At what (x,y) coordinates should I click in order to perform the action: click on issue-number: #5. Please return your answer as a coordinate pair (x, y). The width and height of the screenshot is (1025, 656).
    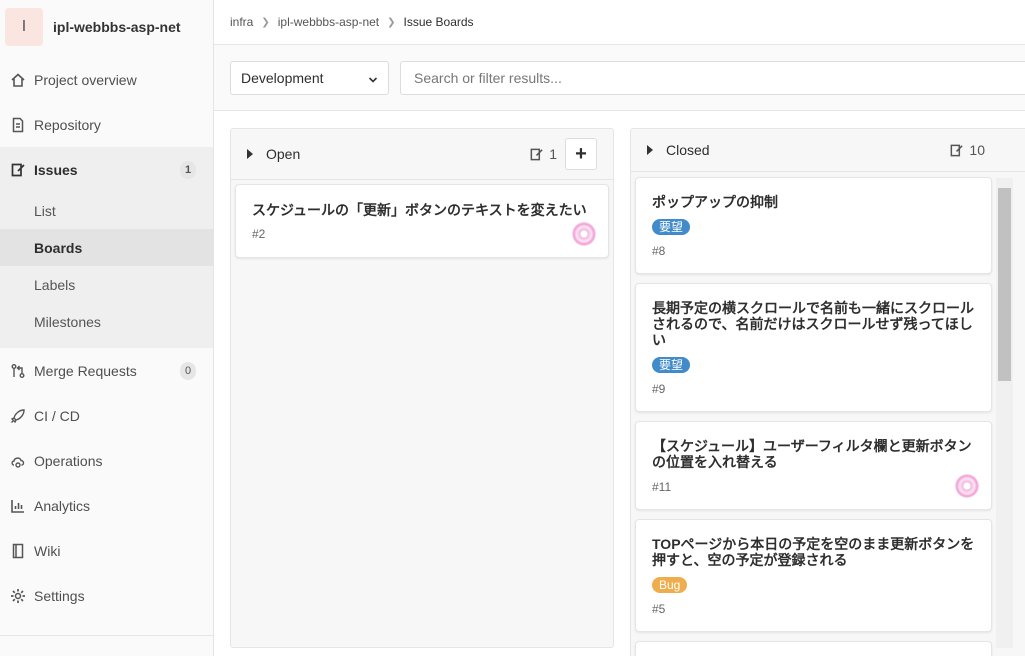
    Looking at the image, I should click on (659, 609).